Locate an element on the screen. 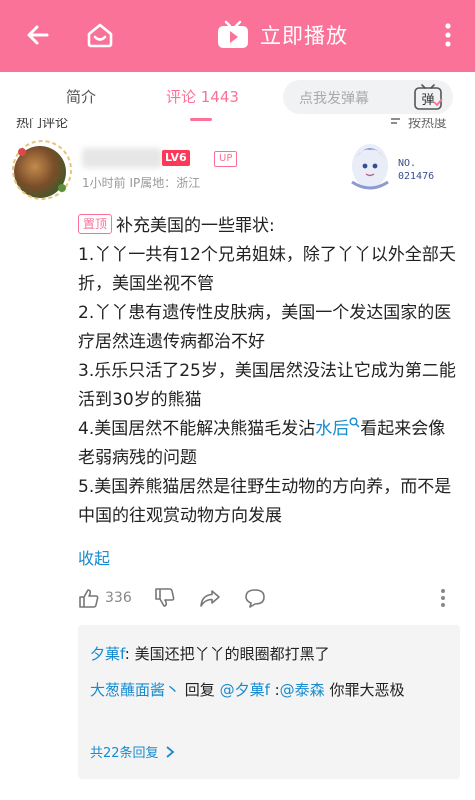  chevron-right-icon is located at coordinates (169, 751).